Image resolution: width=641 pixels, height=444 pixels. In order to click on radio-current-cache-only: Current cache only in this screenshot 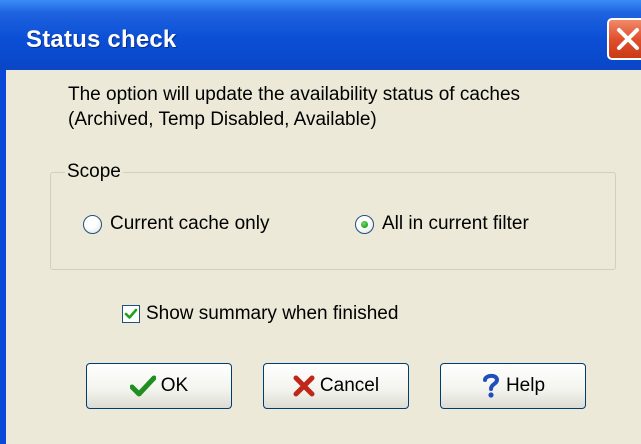, I will do `click(176, 224)`.